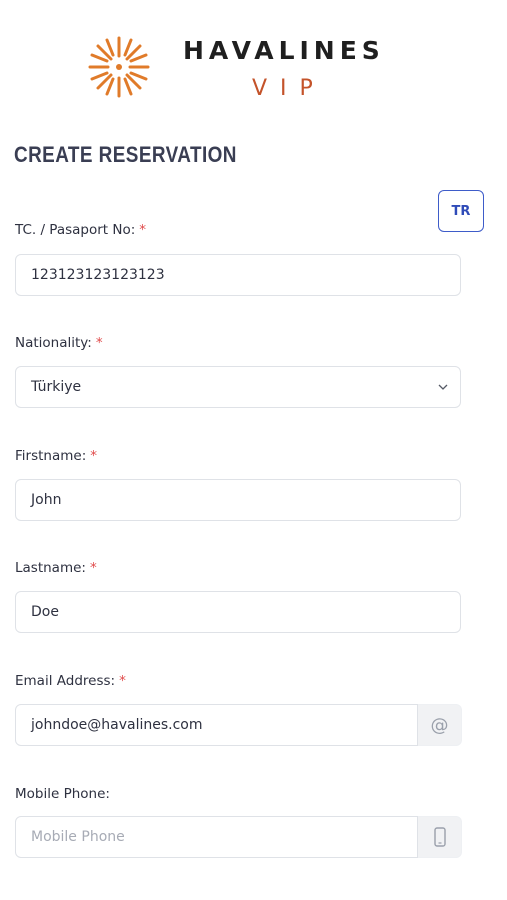 The image size is (507, 900). Describe the element at coordinates (238, 612) in the screenshot. I see `lastname-input: Doe` at that location.